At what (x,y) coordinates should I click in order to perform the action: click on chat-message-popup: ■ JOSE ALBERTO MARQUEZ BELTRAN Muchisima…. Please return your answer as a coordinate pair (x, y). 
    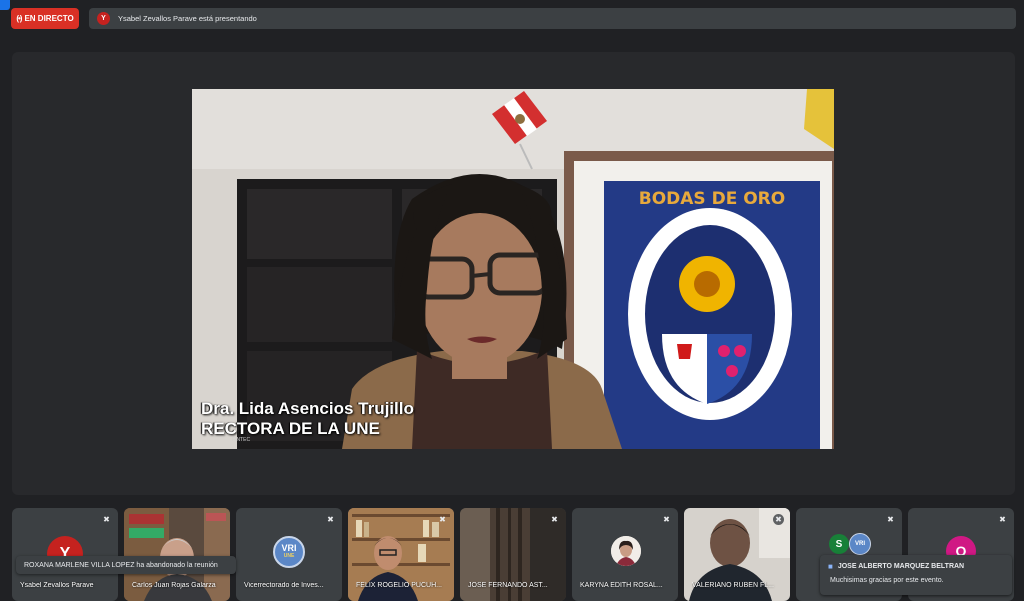
    Looking at the image, I should click on (916, 575).